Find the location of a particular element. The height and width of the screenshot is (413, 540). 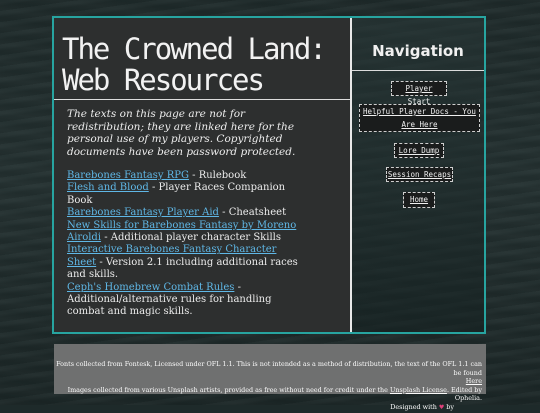

nav-title: Navigation is located at coordinates (418, 51).